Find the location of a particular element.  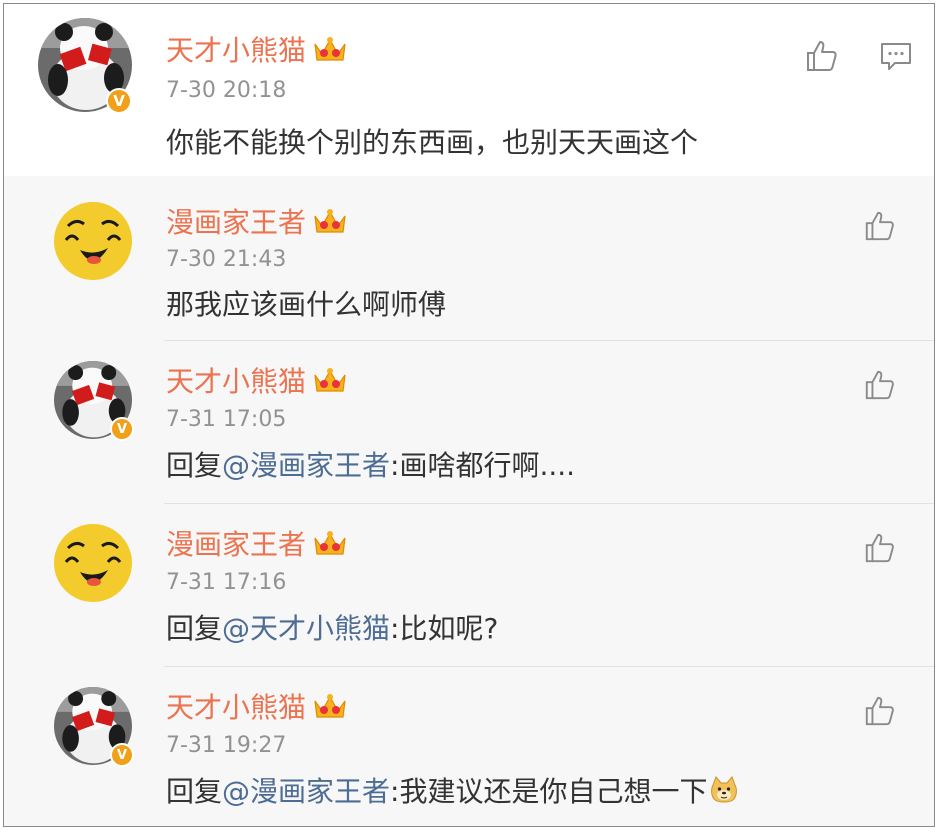

comment-text: 那我应该画什么啊师傅 is located at coordinates (306, 304).